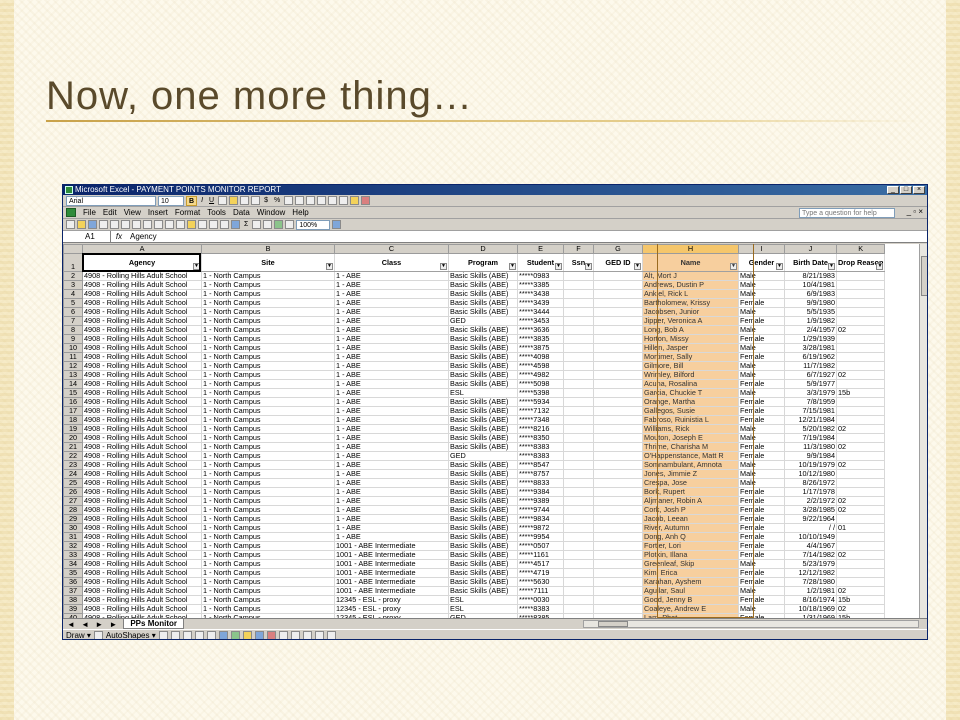 This screenshot has width=960, height=720. What do you see at coordinates (810, 357) in the screenshot?
I see `birth-date-cell: 6/19/1962` at bounding box center [810, 357].